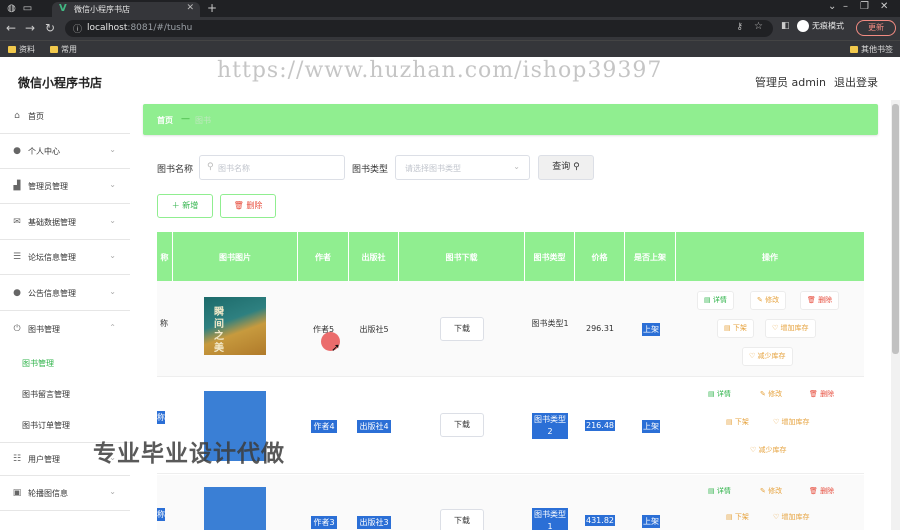 This screenshot has width=900, height=530. Describe the element at coordinates (550, 256) in the screenshot. I see `col-type: 图书类型` at that location.